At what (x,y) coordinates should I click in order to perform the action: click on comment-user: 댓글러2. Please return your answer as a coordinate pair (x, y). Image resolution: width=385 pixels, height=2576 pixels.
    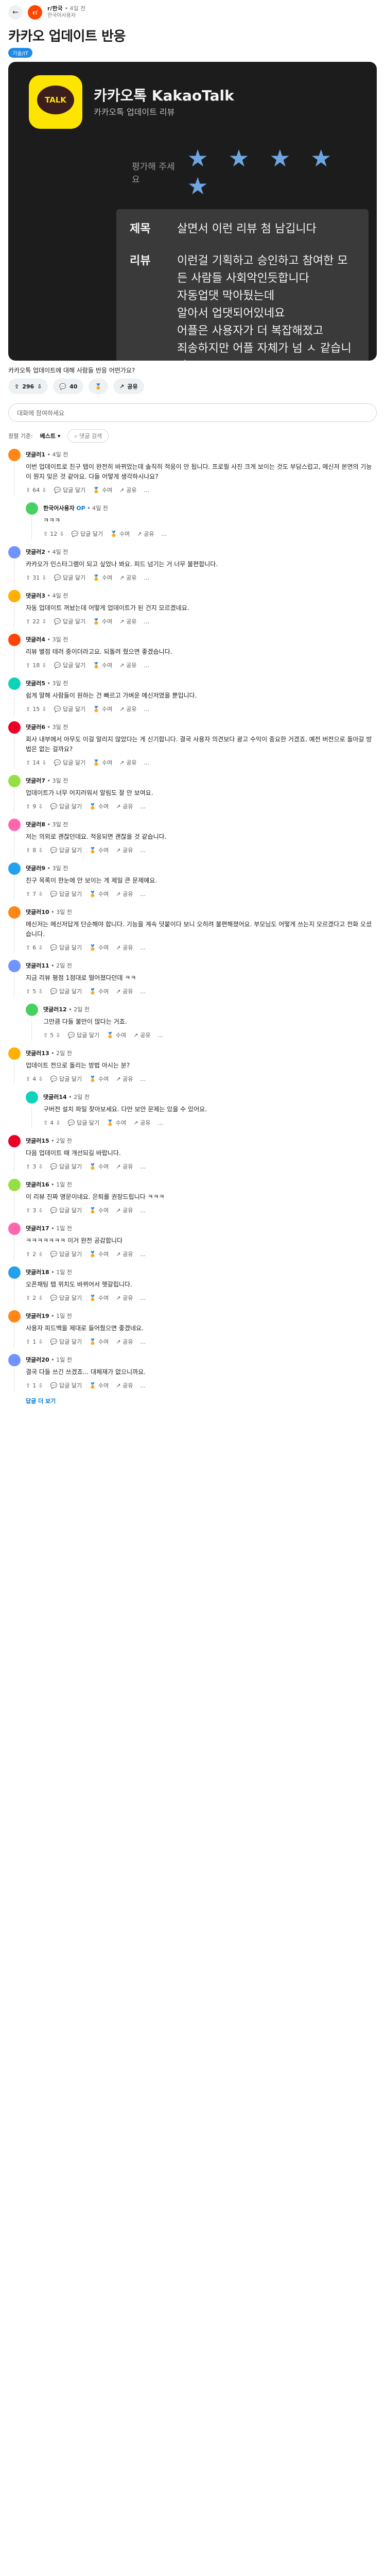
    Looking at the image, I should click on (35, 552).